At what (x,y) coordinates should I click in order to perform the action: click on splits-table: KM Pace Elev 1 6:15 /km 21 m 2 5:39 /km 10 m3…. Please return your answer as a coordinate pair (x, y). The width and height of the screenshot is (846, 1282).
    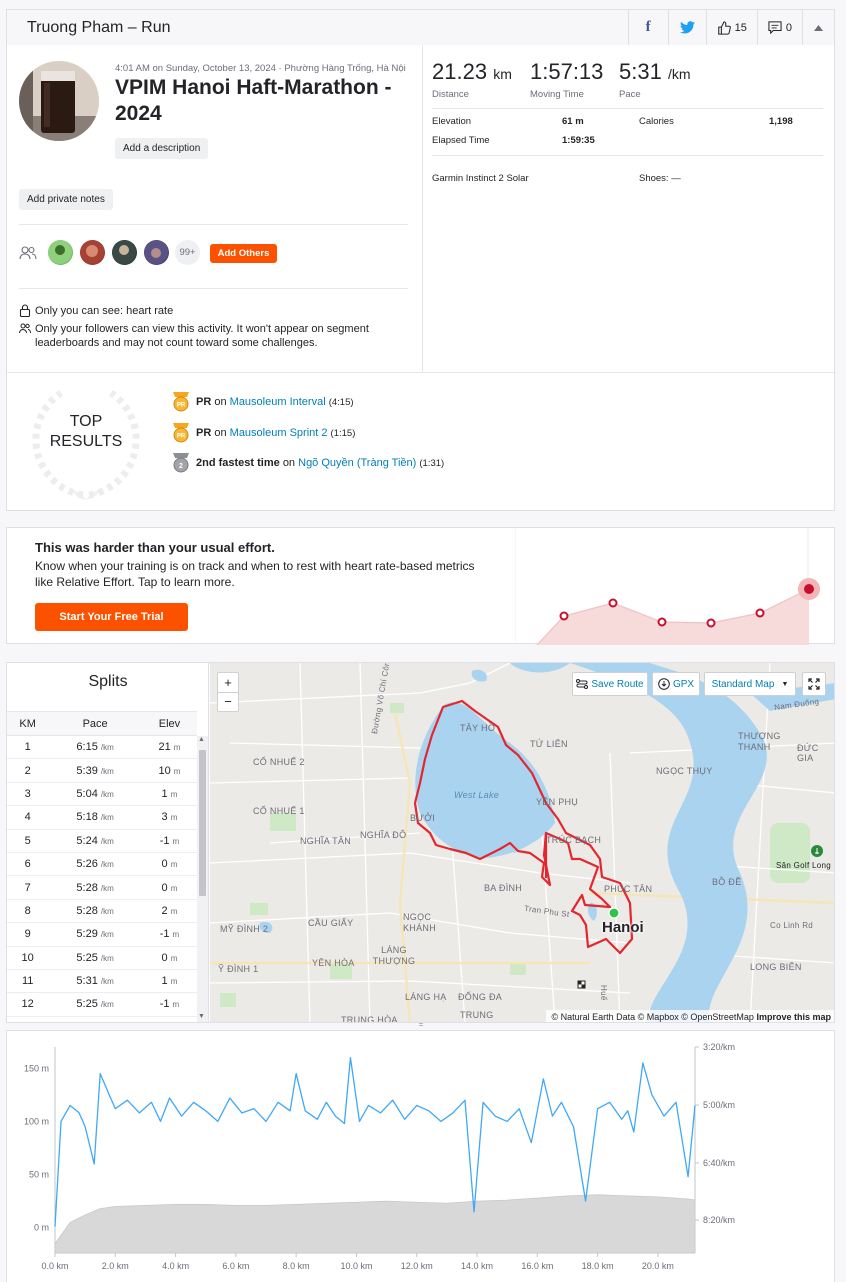
    Looking at the image, I should click on (102, 864).